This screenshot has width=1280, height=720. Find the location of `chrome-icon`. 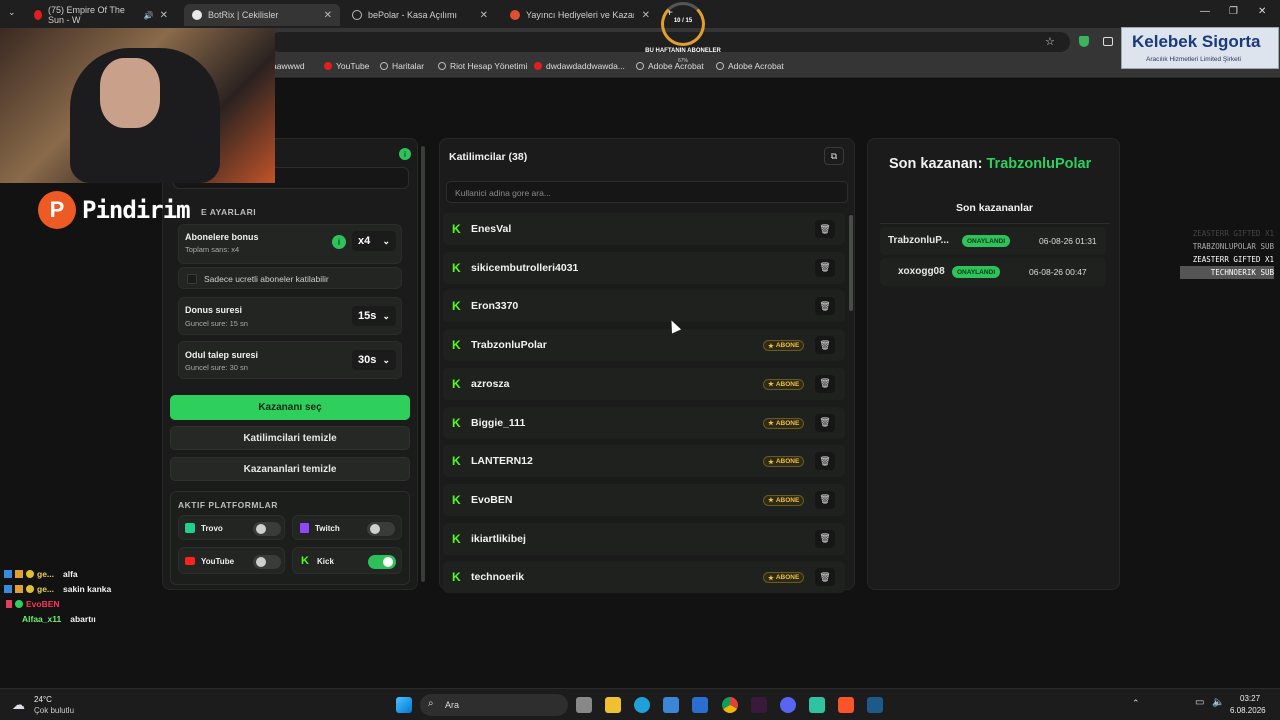

chrome-icon is located at coordinates (730, 705).